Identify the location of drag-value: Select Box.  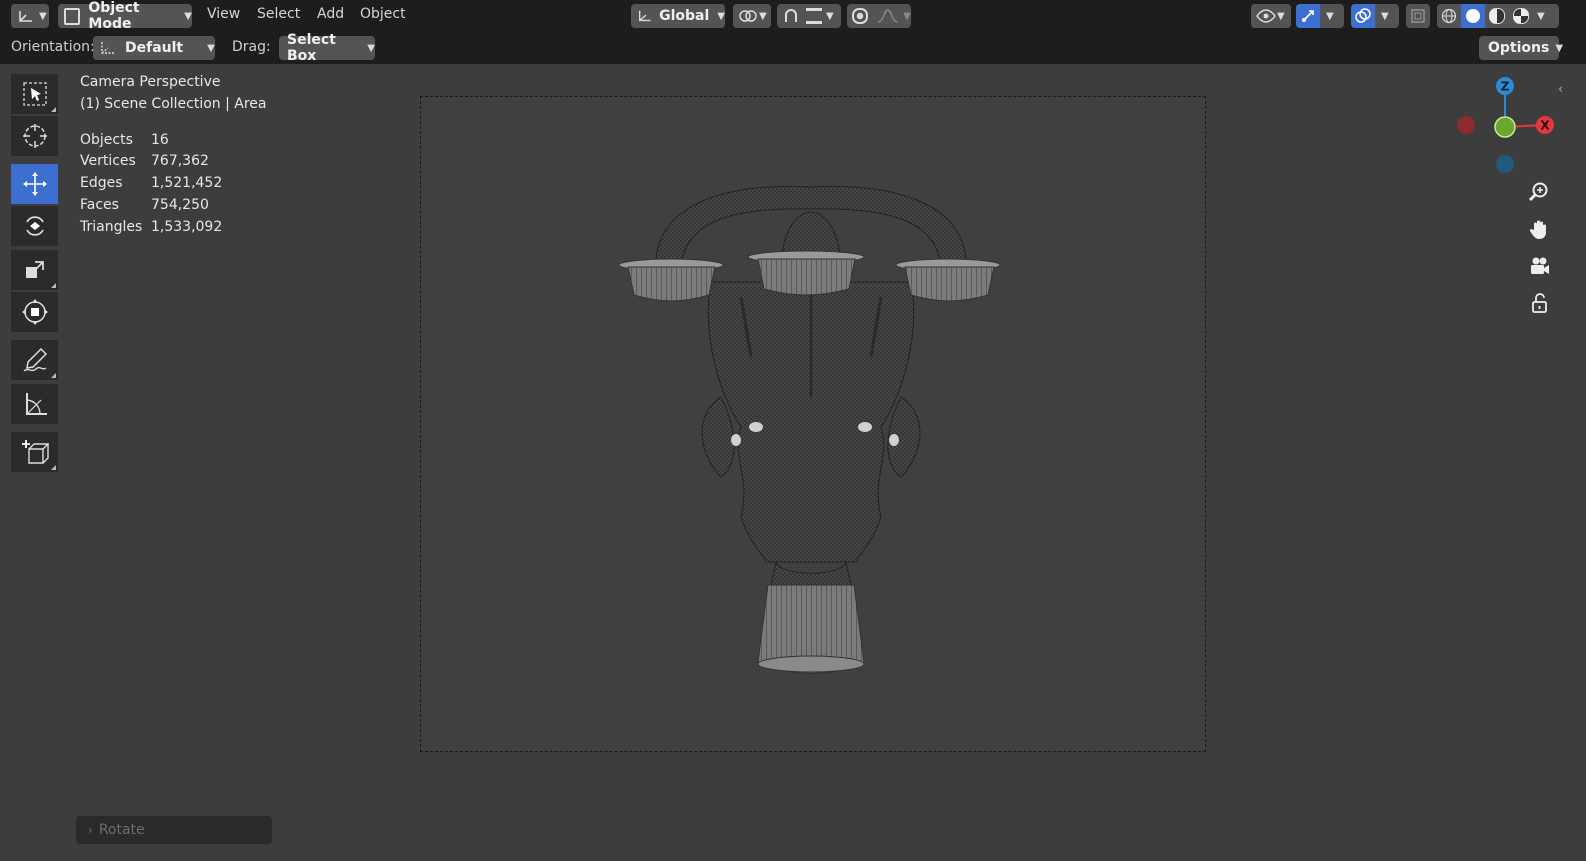
(311, 48).